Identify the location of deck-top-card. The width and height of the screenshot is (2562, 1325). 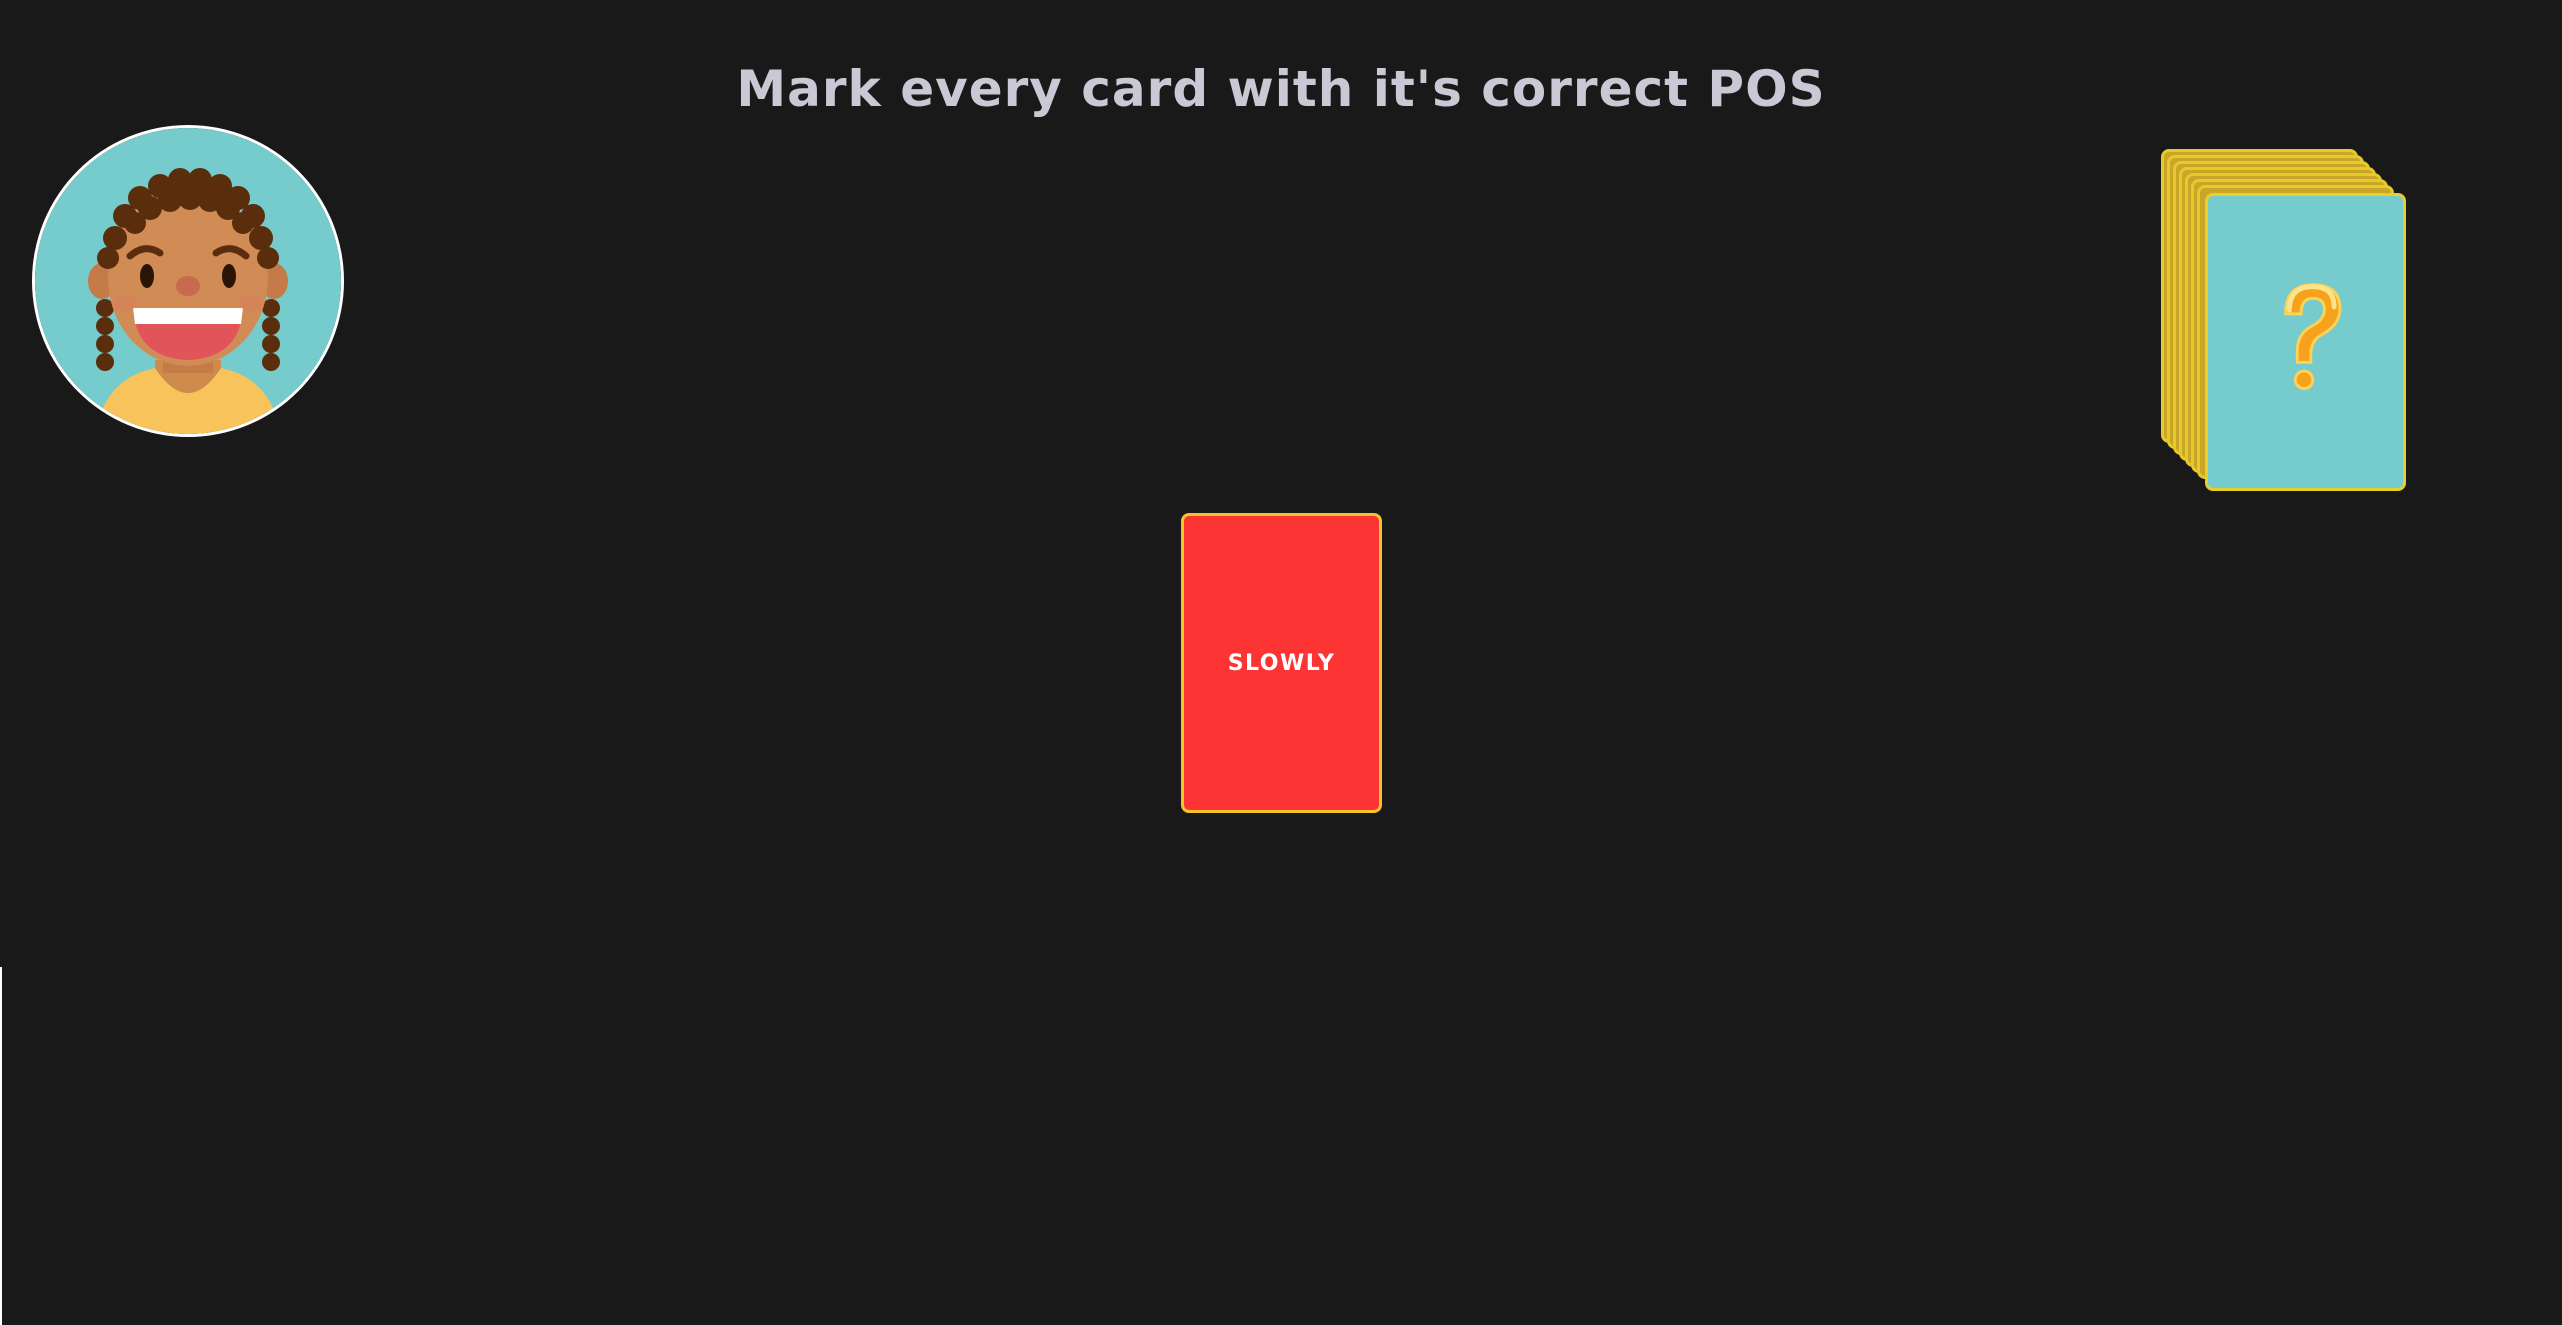
(2305, 342).